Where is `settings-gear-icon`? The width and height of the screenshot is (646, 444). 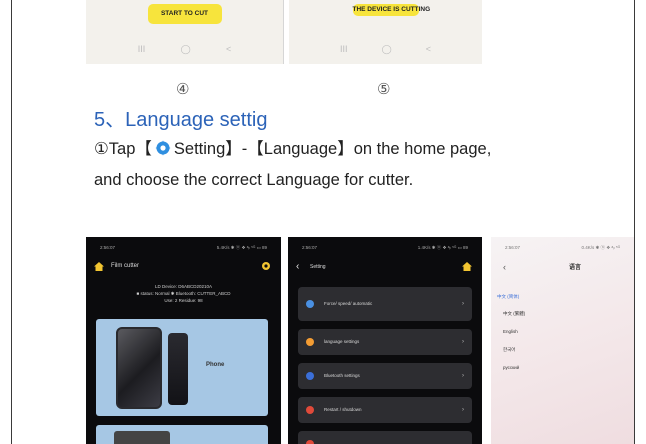
settings-gear-icon is located at coordinates (266, 266).